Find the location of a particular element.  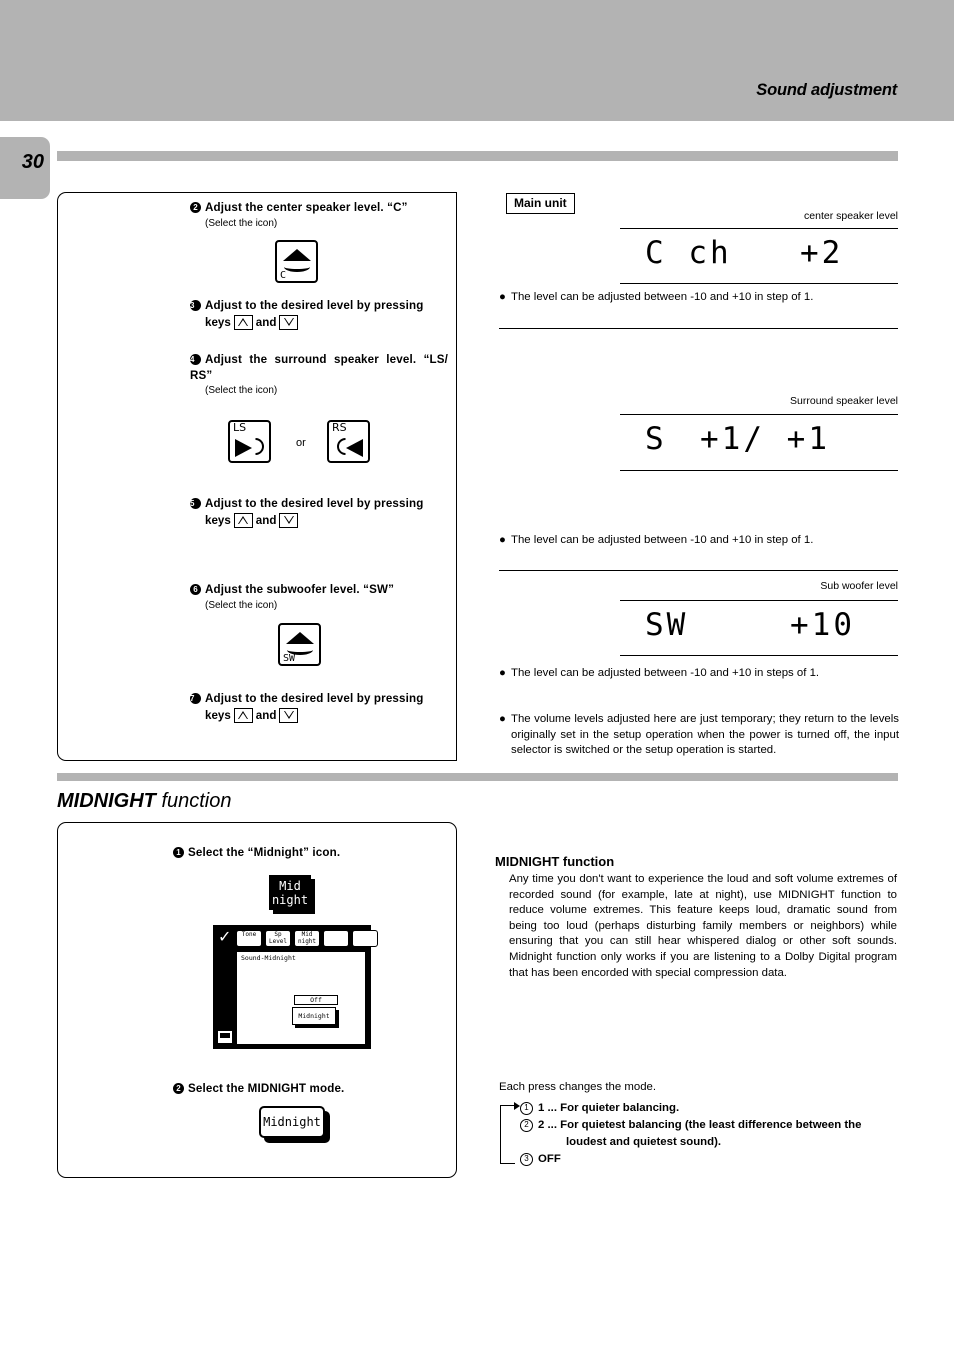

midnight-mode-button: Midnight is located at coordinates (292, 1122).